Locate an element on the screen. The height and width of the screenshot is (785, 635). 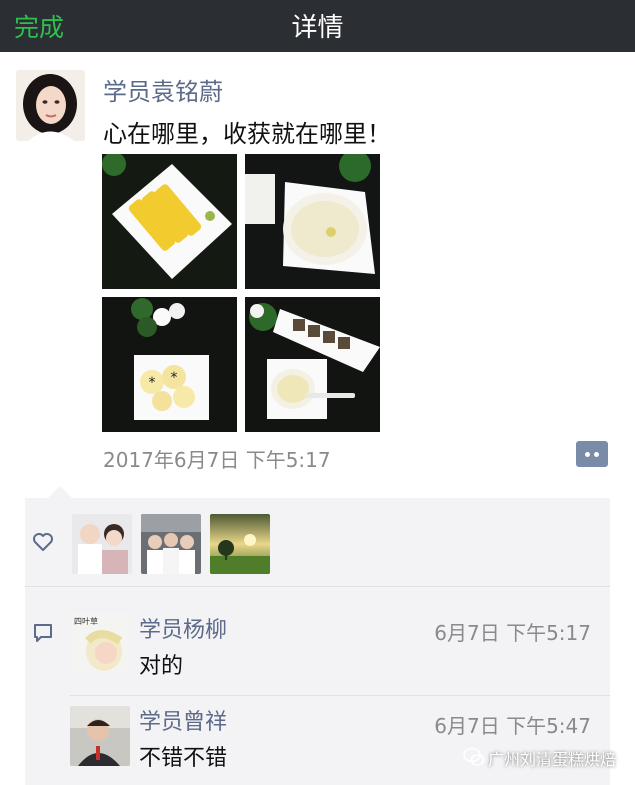
done-button: 完成 is located at coordinates (39, 26).